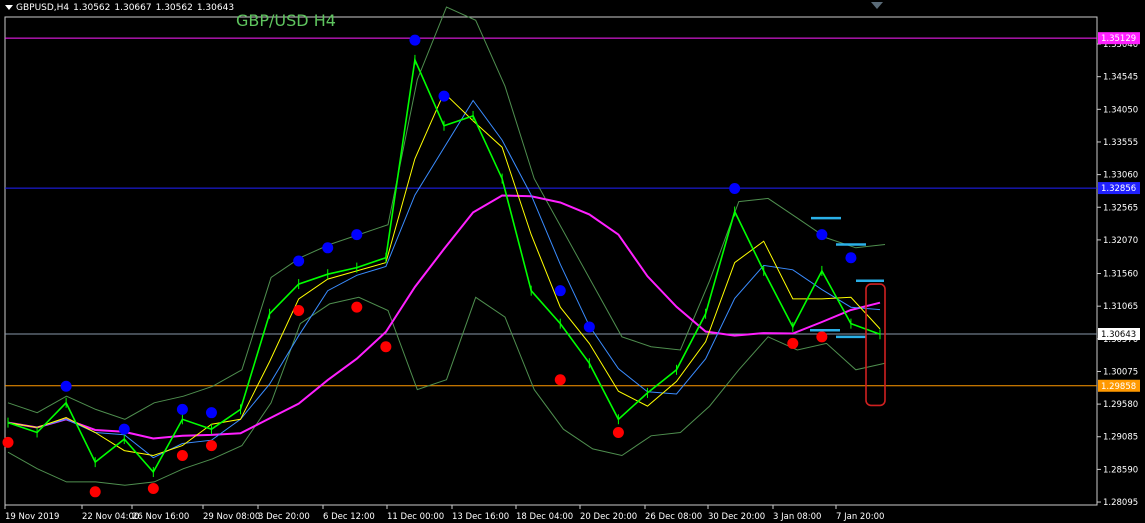 This screenshot has width=1145, height=523. What do you see at coordinates (32, 517) in the screenshot?
I see `x-tick-label: 19 Nov 2019` at bounding box center [32, 517].